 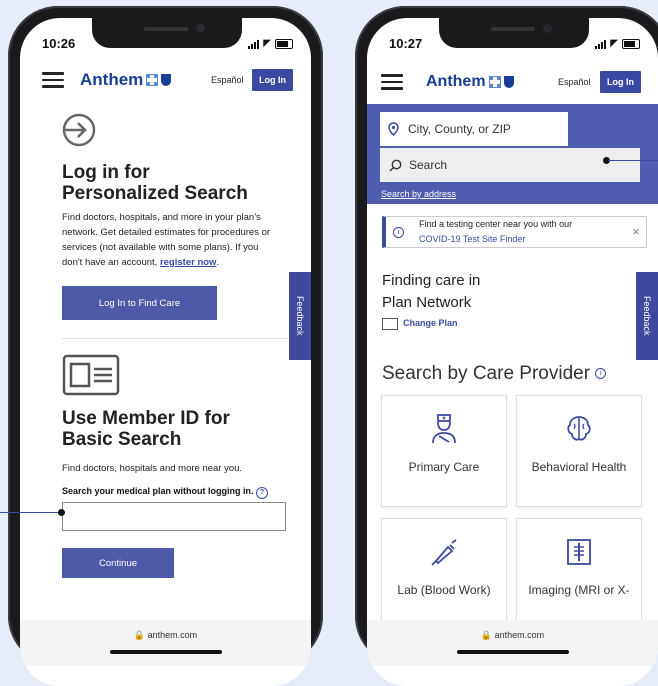 What do you see at coordinates (61, 512) in the screenshot?
I see `annotation-dot-left` at bounding box center [61, 512].